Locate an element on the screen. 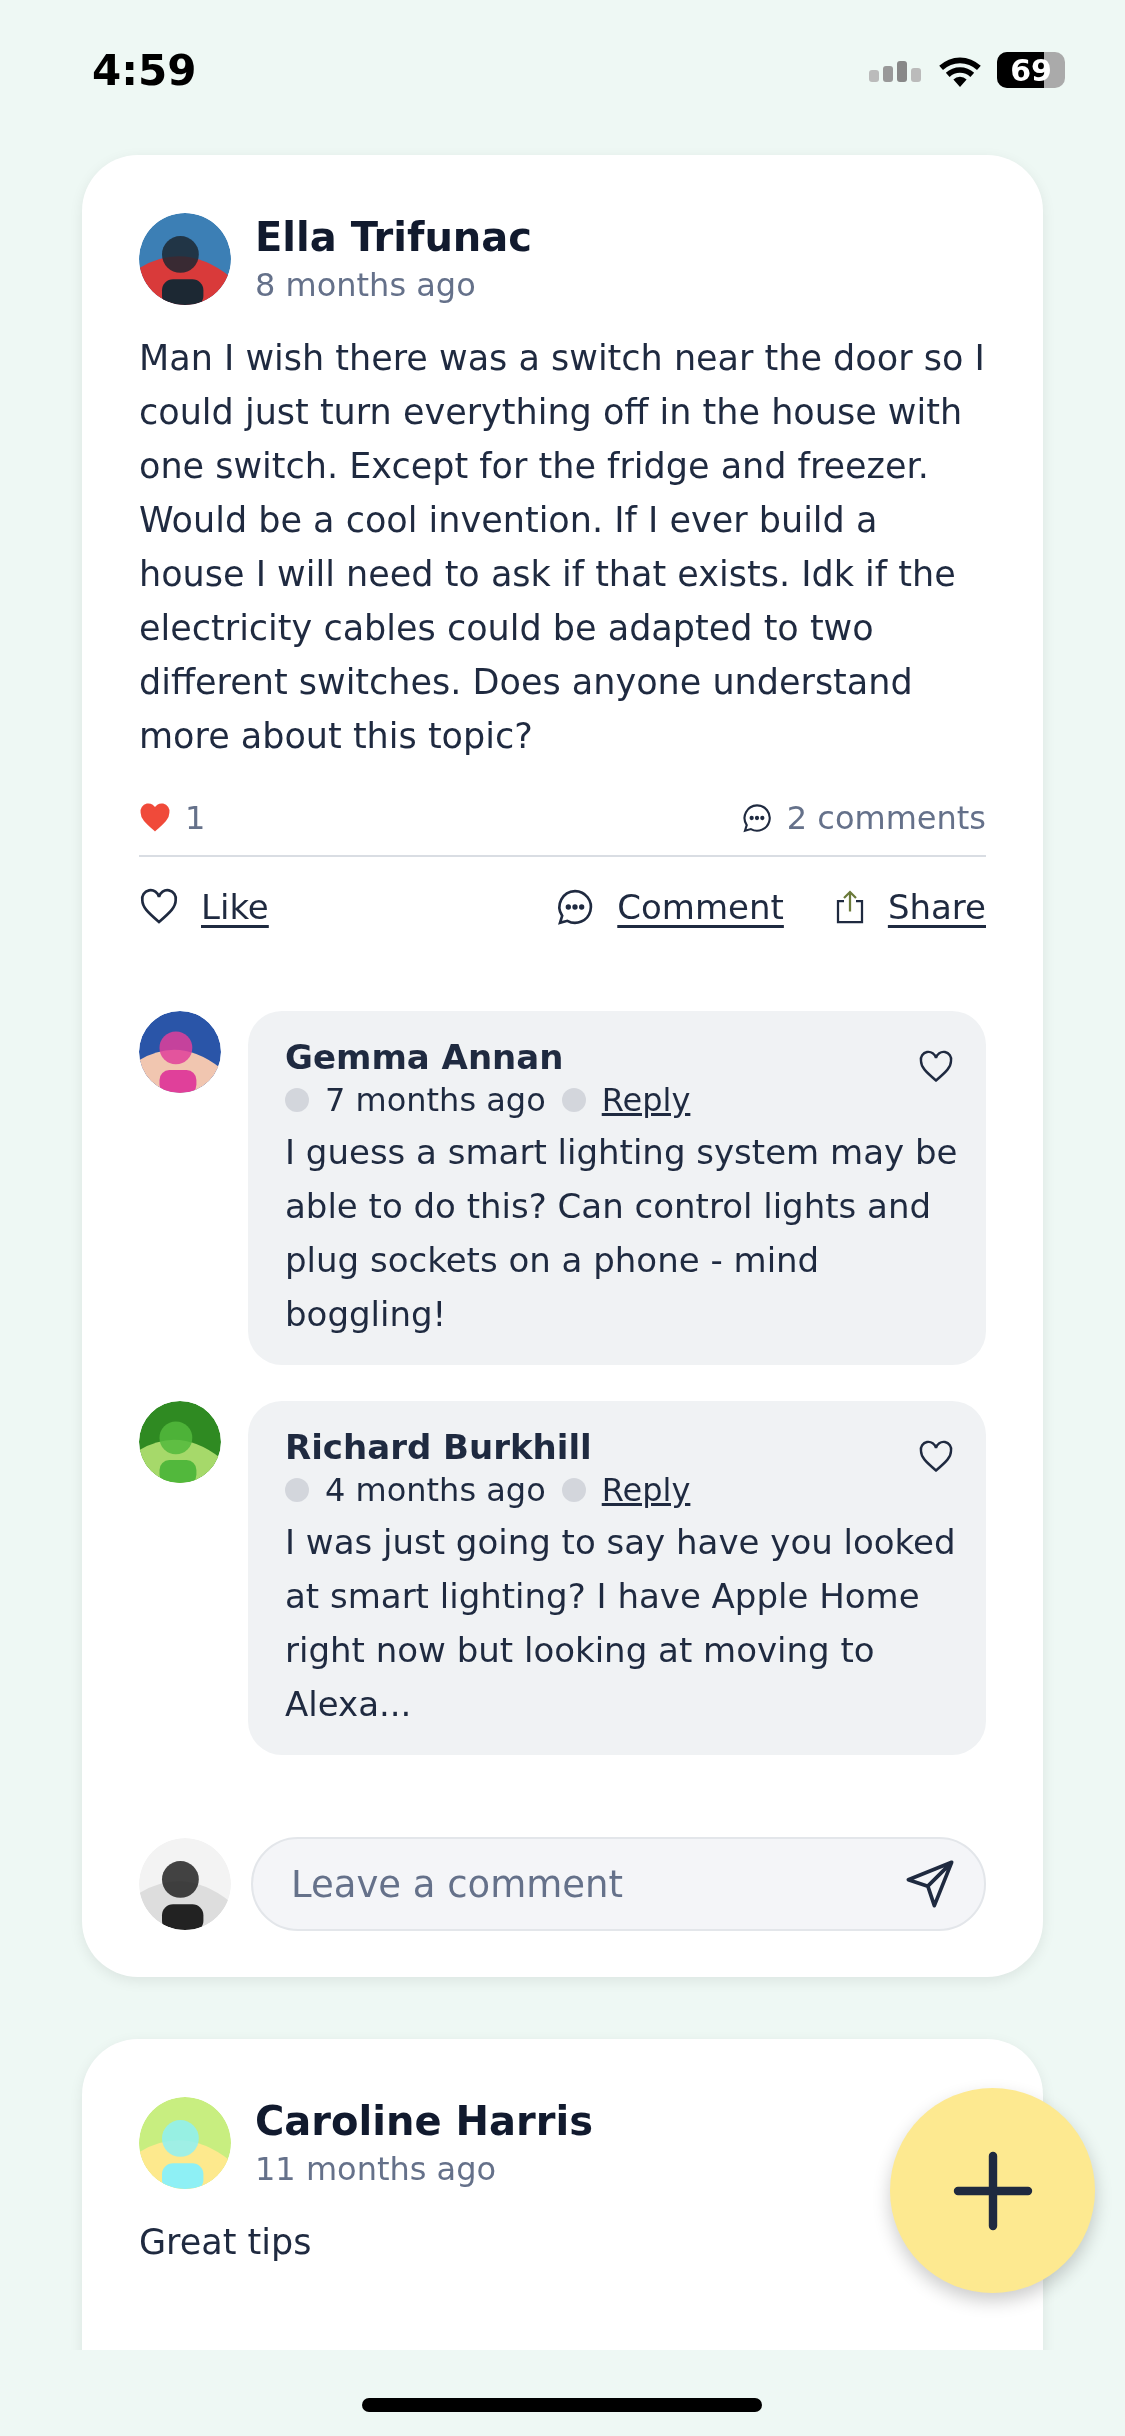 The image size is (1125, 2436). share-button: Share is located at coordinates (909, 907).